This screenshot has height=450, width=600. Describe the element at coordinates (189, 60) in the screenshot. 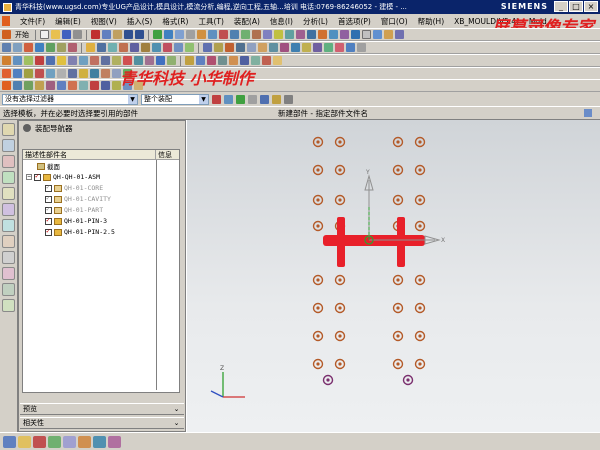

I see `electrode-lib-icon` at that location.